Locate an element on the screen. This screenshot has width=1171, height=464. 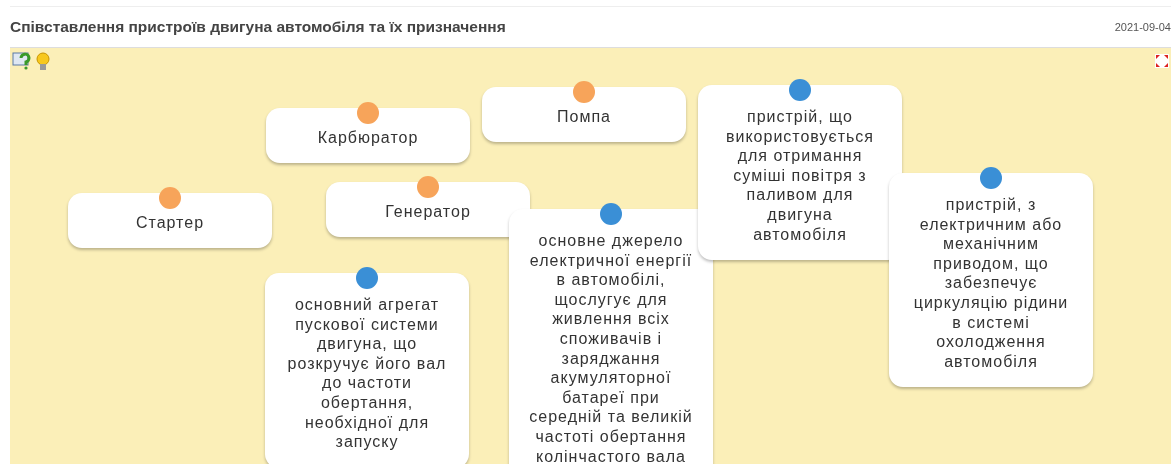
term-card: Стартер is located at coordinates (170, 220).